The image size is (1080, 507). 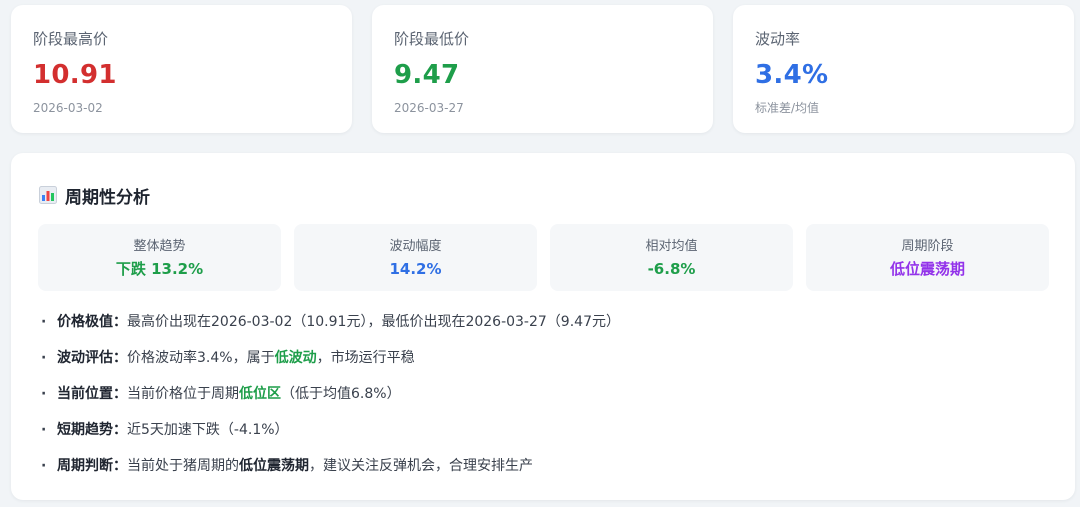 What do you see at coordinates (671, 257) in the screenshot?
I see `metric-tile-relative-mean: 相对均值 -6.8%` at bounding box center [671, 257].